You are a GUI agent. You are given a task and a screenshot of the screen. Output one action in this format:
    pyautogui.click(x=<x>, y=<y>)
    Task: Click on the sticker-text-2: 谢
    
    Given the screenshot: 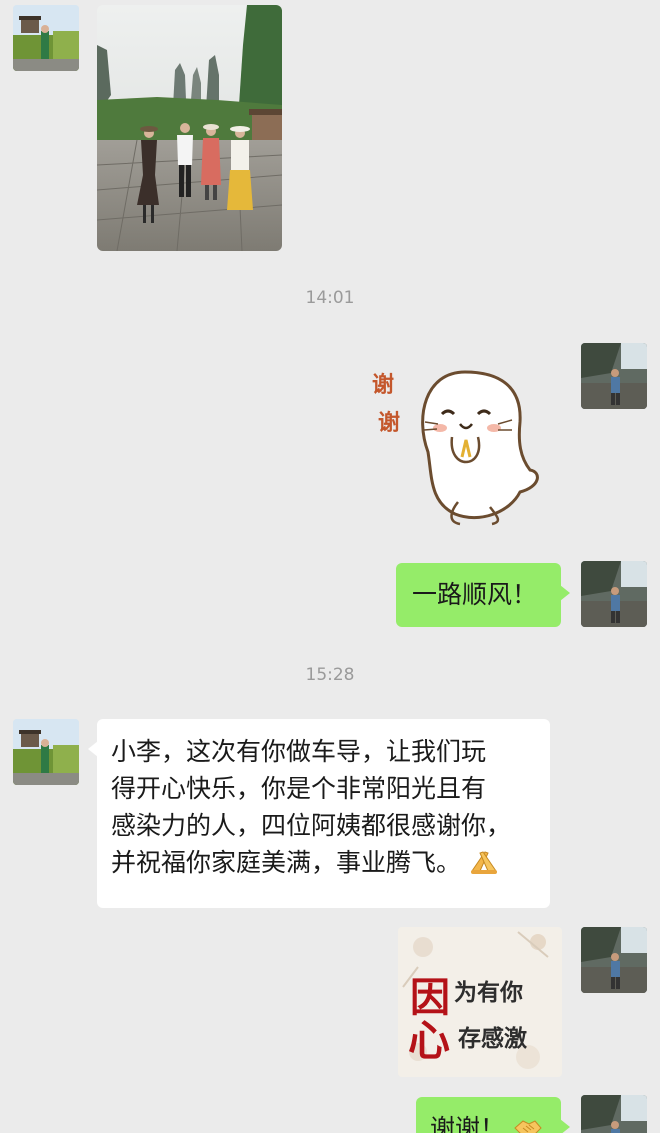 What is the action you would take?
    pyautogui.click(x=389, y=423)
    